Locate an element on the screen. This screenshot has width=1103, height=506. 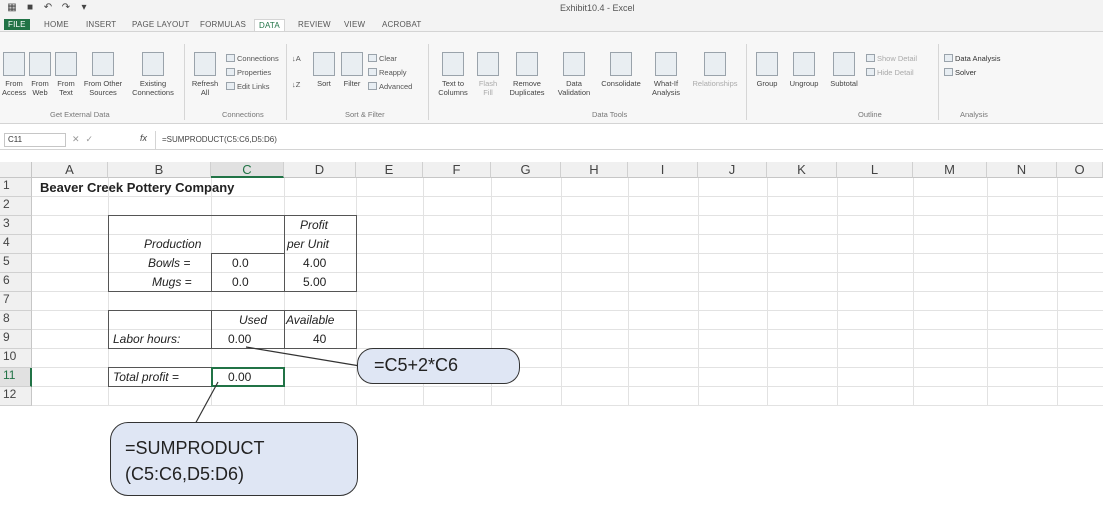
undo-icon: ↶ is located at coordinates (48, 8).